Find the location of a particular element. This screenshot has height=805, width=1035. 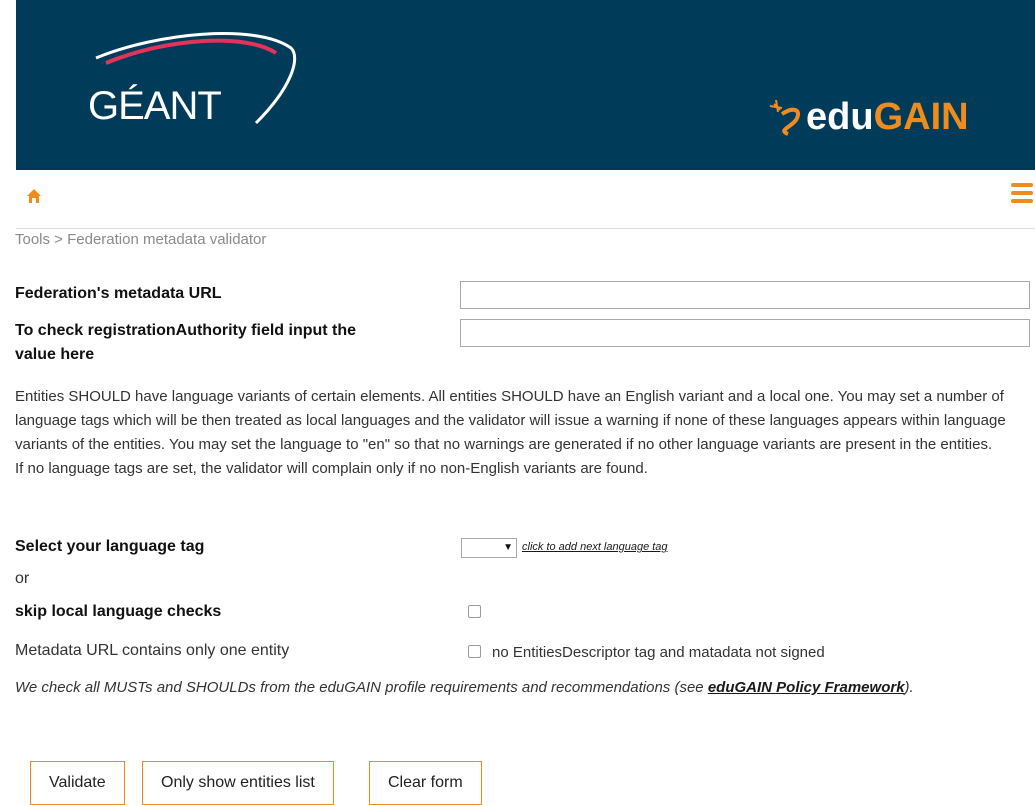

policy-framework-link: eduGAIN Policy Framework is located at coordinates (806, 687).